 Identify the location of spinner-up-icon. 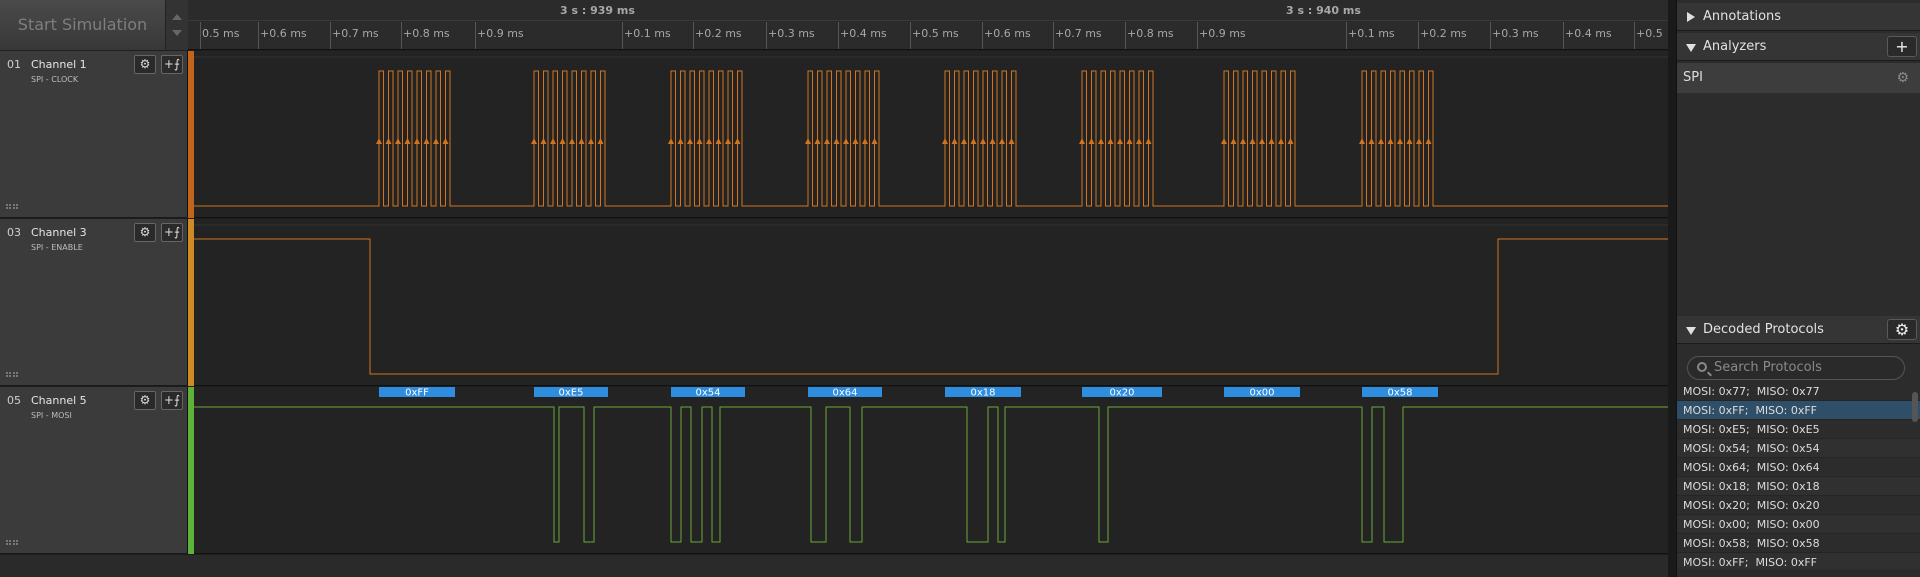
(177, 17).